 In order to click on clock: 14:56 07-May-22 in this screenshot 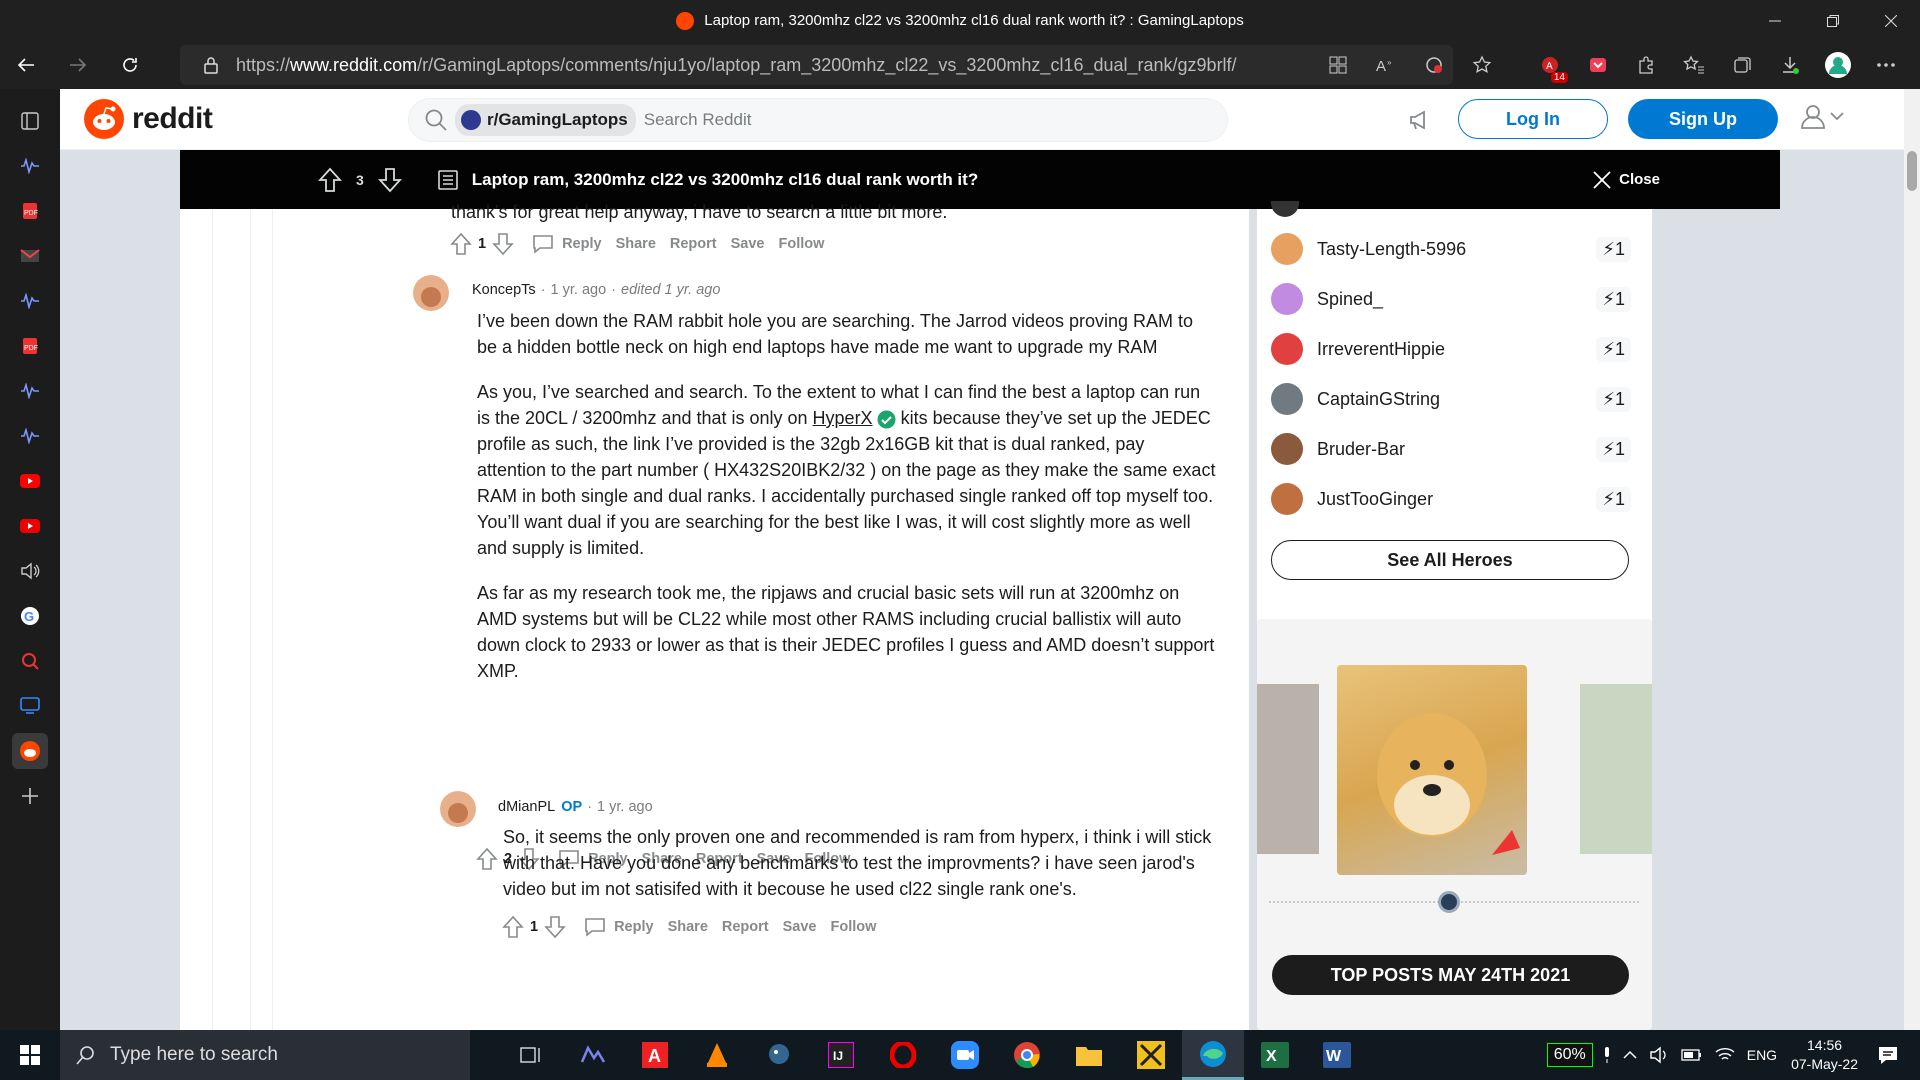, I will do `click(1824, 1055)`.